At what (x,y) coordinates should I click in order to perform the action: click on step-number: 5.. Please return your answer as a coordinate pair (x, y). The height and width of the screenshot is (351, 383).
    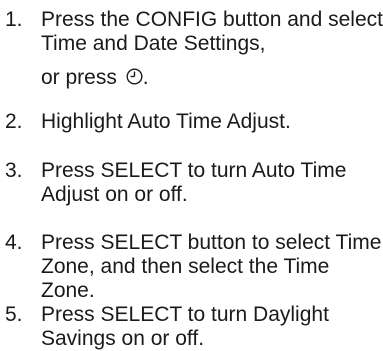
    Looking at the image, I should click on (14, 314).